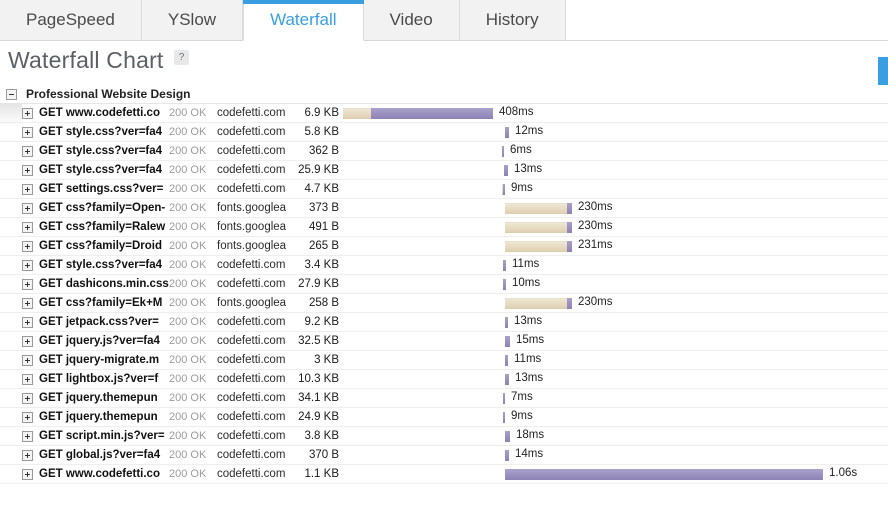  Describe the element at coordinates (516, 111) in the screenshot. I see `bar-time-label: 408ms` at that location.